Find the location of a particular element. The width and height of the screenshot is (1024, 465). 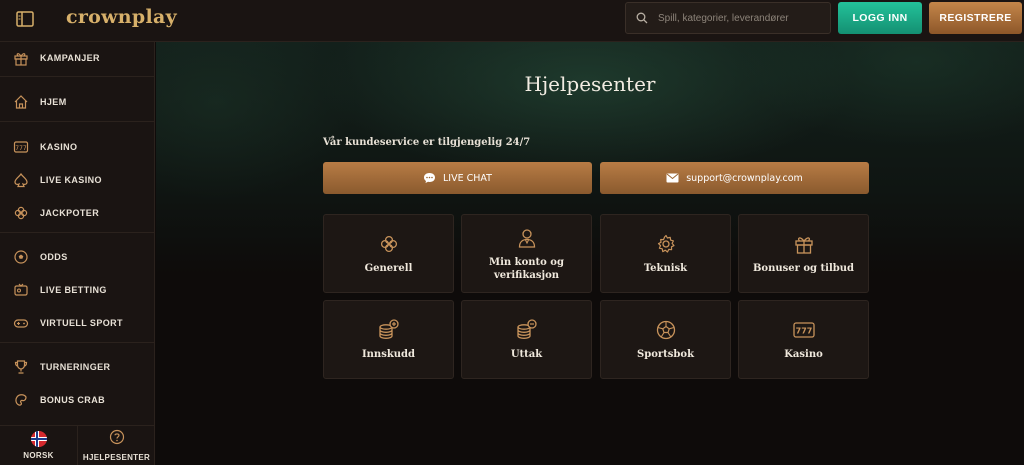

card-label: Uttak is located at coordinates (526, 354).